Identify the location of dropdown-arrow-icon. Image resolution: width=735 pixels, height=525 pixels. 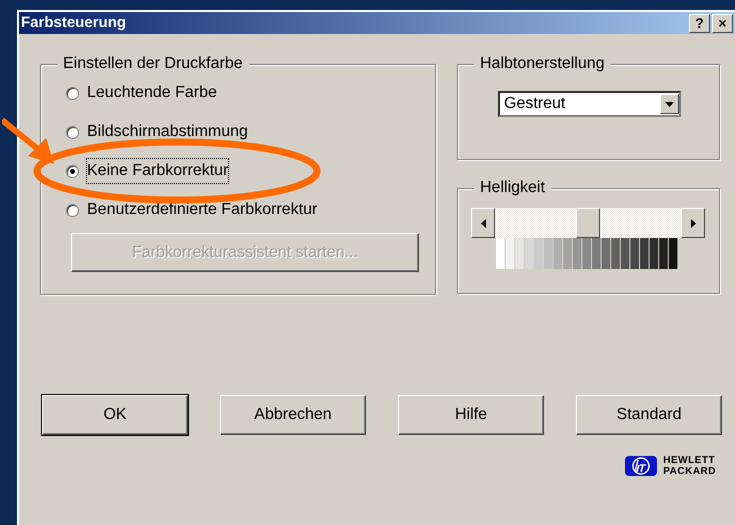
(669, 104).